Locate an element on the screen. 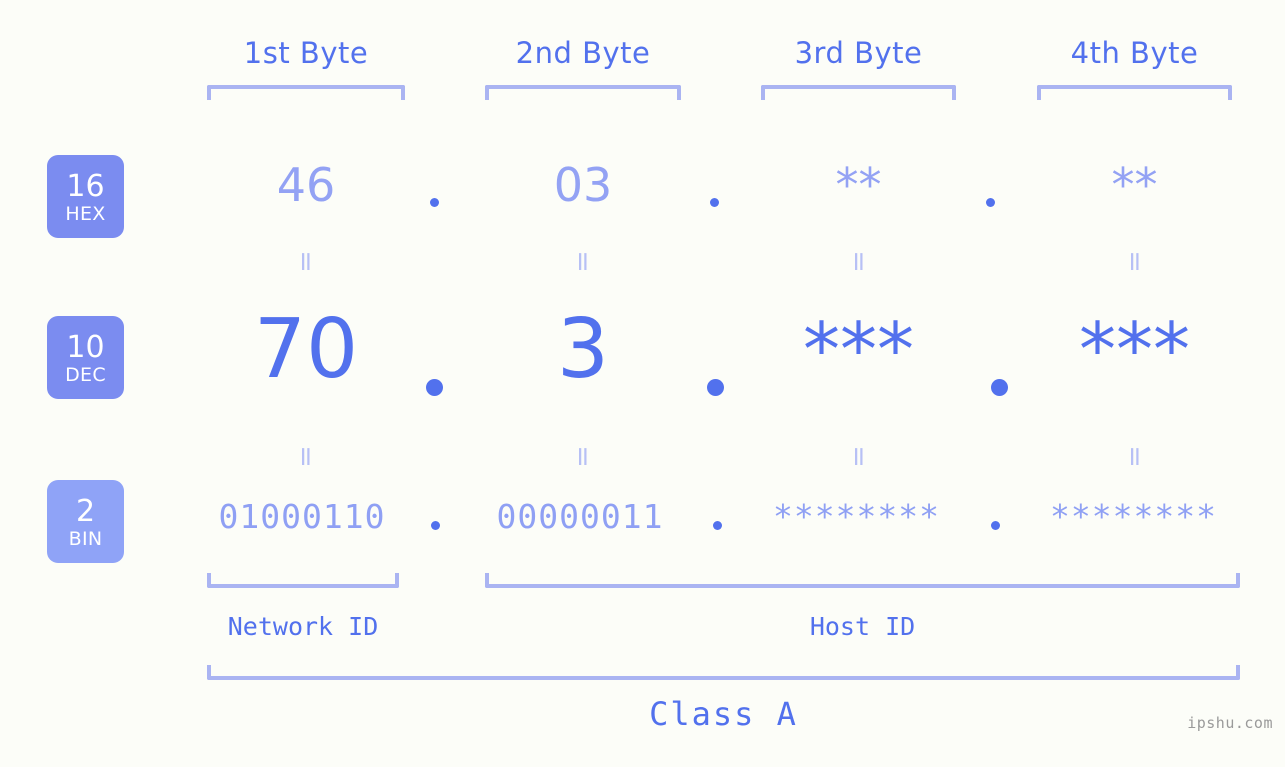 The image size is (1285, 767). radix-badge-dec-number: 10 is located at coordinates (85, 347).